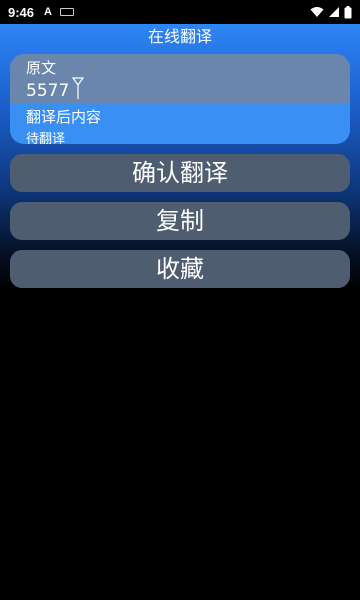  Describe the element at coordinates (317, 12) in the screenshot. I see `wifi-icon` at that location.